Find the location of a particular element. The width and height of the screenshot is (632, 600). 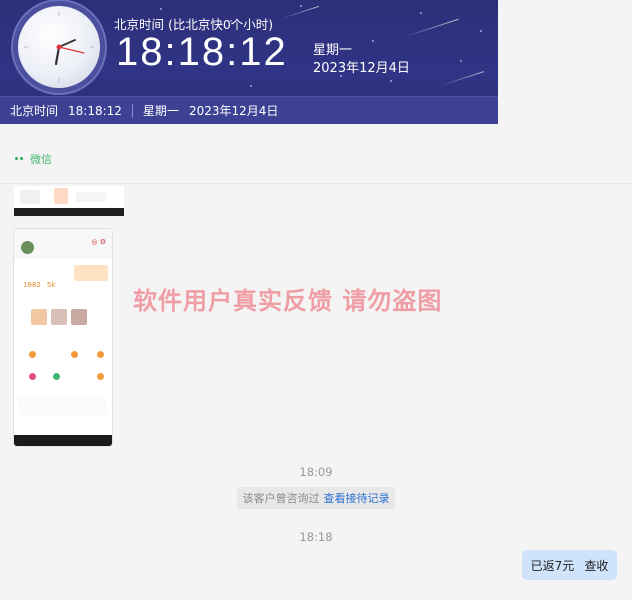

watermark-text: 软件用户真实反馈 请勿盗图 is located at coordinates (288, 301).